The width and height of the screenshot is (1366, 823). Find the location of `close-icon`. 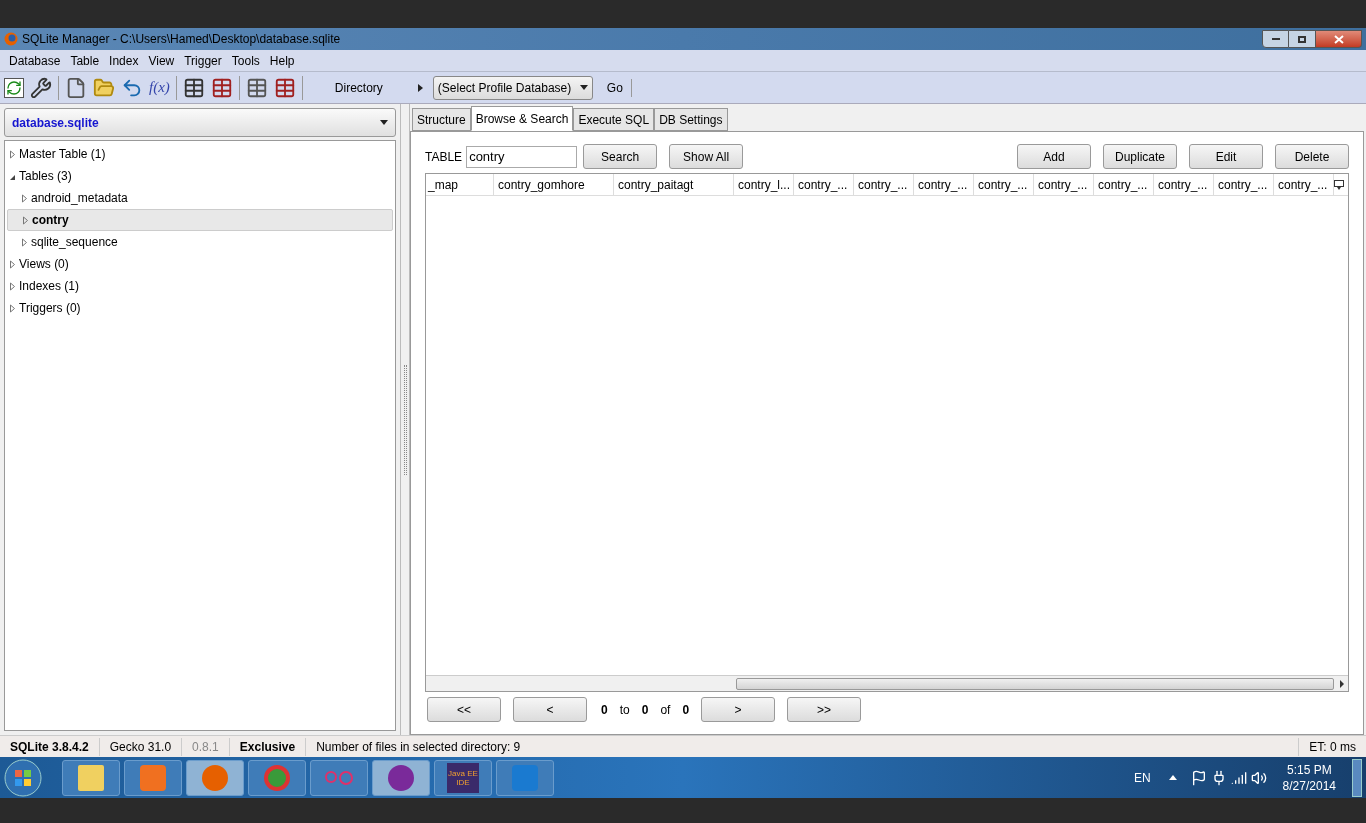

close-icon is located at coordinates (1338, 39).